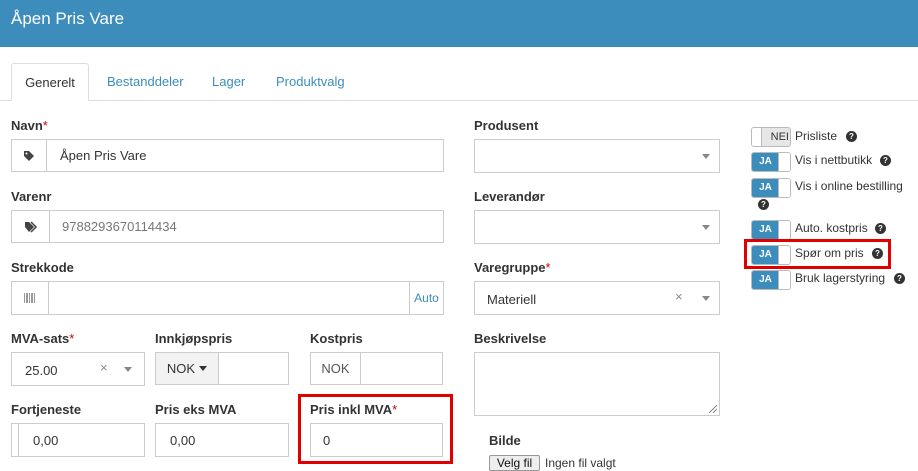  I want to click on strekkode-addon, so click(30, 298).